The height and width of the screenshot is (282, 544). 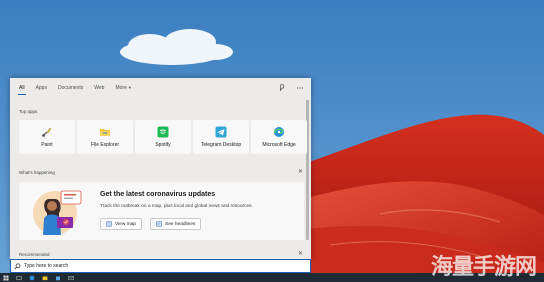 I want to click on view-map-button: View map, so click(x=121, y=224).